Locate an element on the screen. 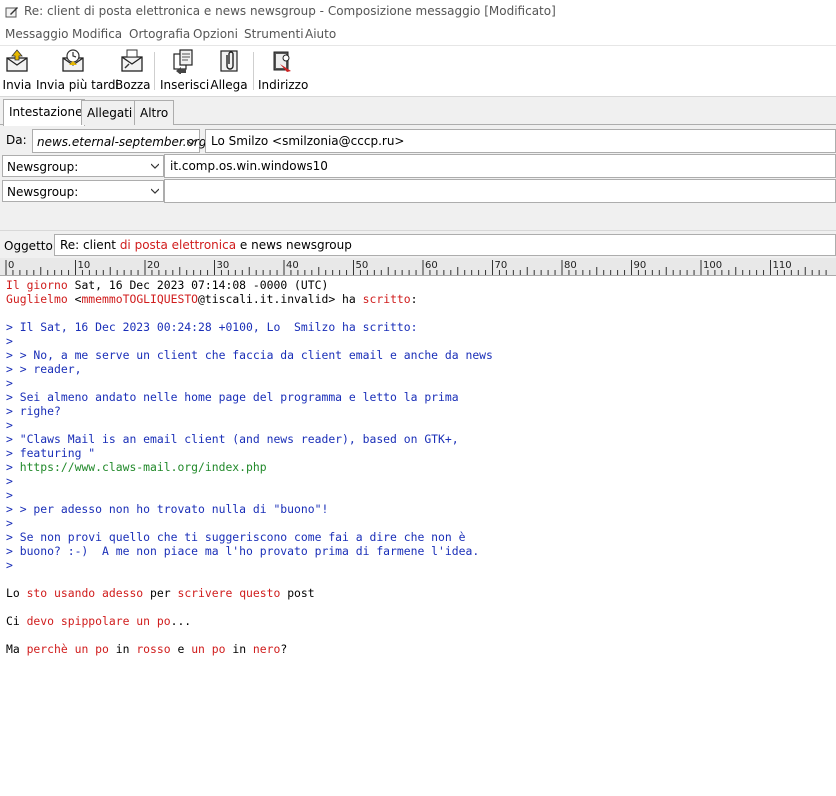 This screenshot has width=836, height=796. attach-icon is located at coordinates (229, 61).